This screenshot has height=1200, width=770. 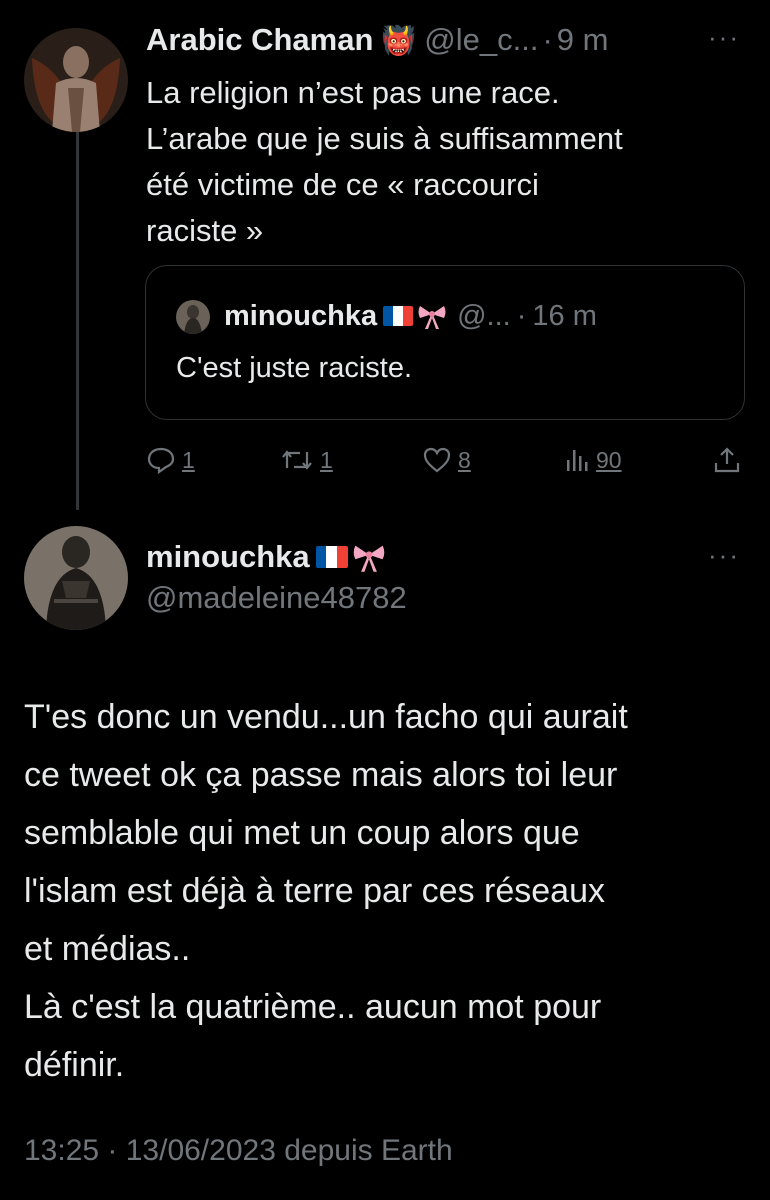 I want to click on thread-line, so click(x=77, y=319).